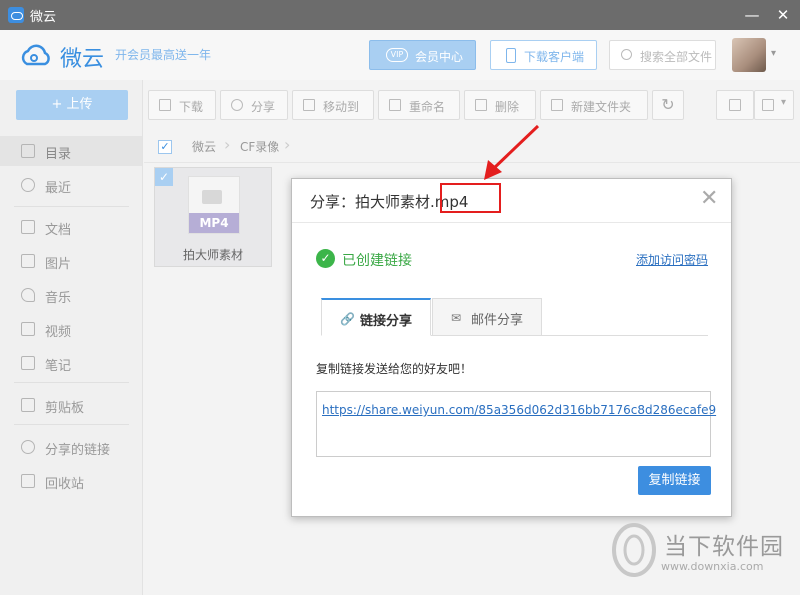 The height and width of the screenshot is (595, 800). What do you see at coordinates (397, 55) in the screenshot?
I see `vip-cloud-icon: VIP` at bounding box center [397, 55].